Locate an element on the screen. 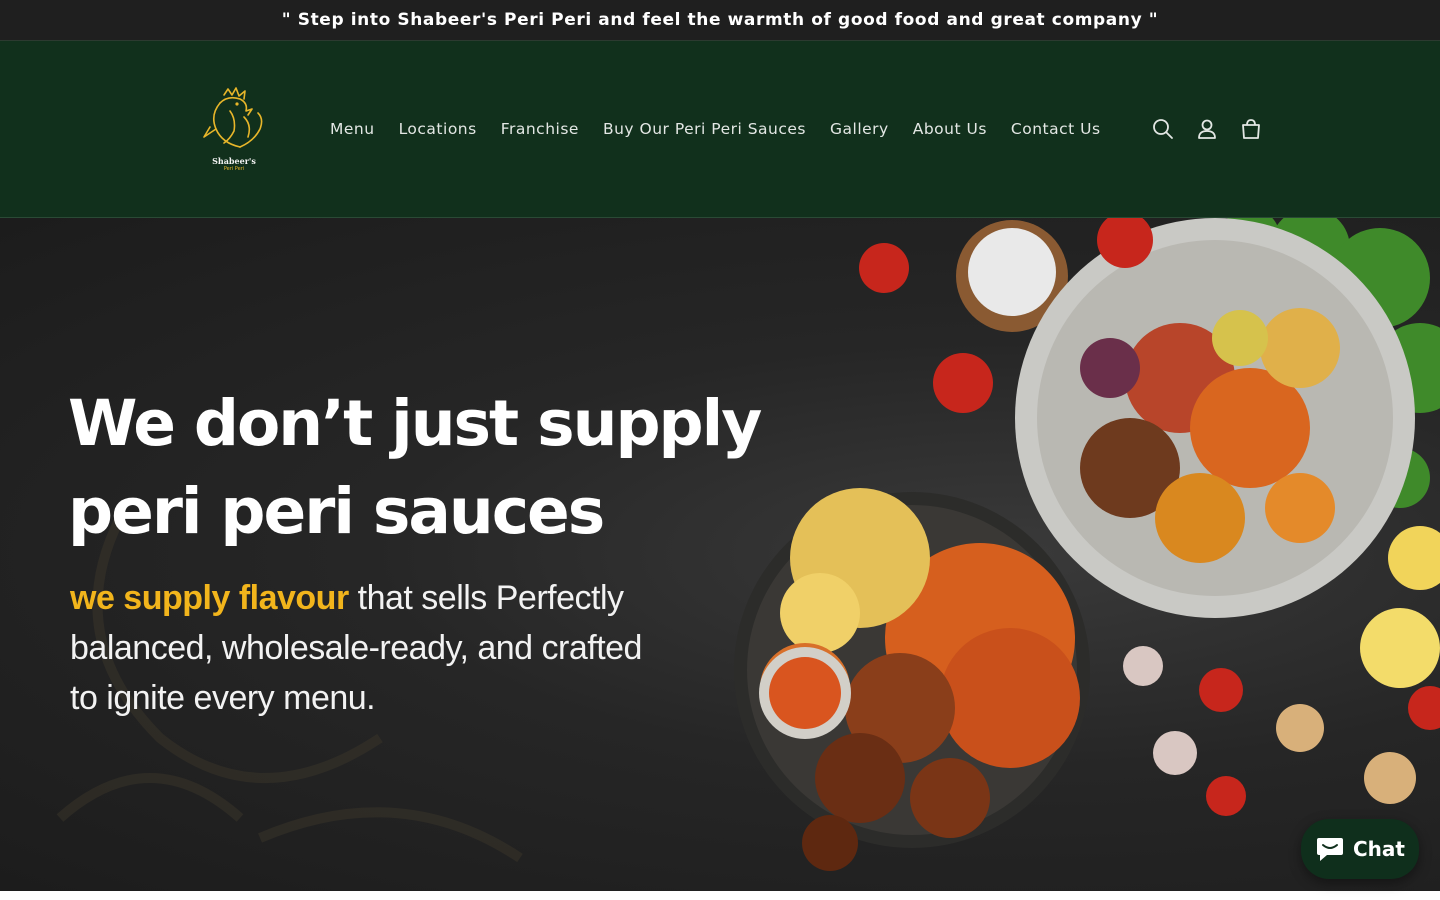 This screenshot has height=900, width=1440. hero-headline: We don’t just supply peri peri sauces is located at coordinates (418, 468).